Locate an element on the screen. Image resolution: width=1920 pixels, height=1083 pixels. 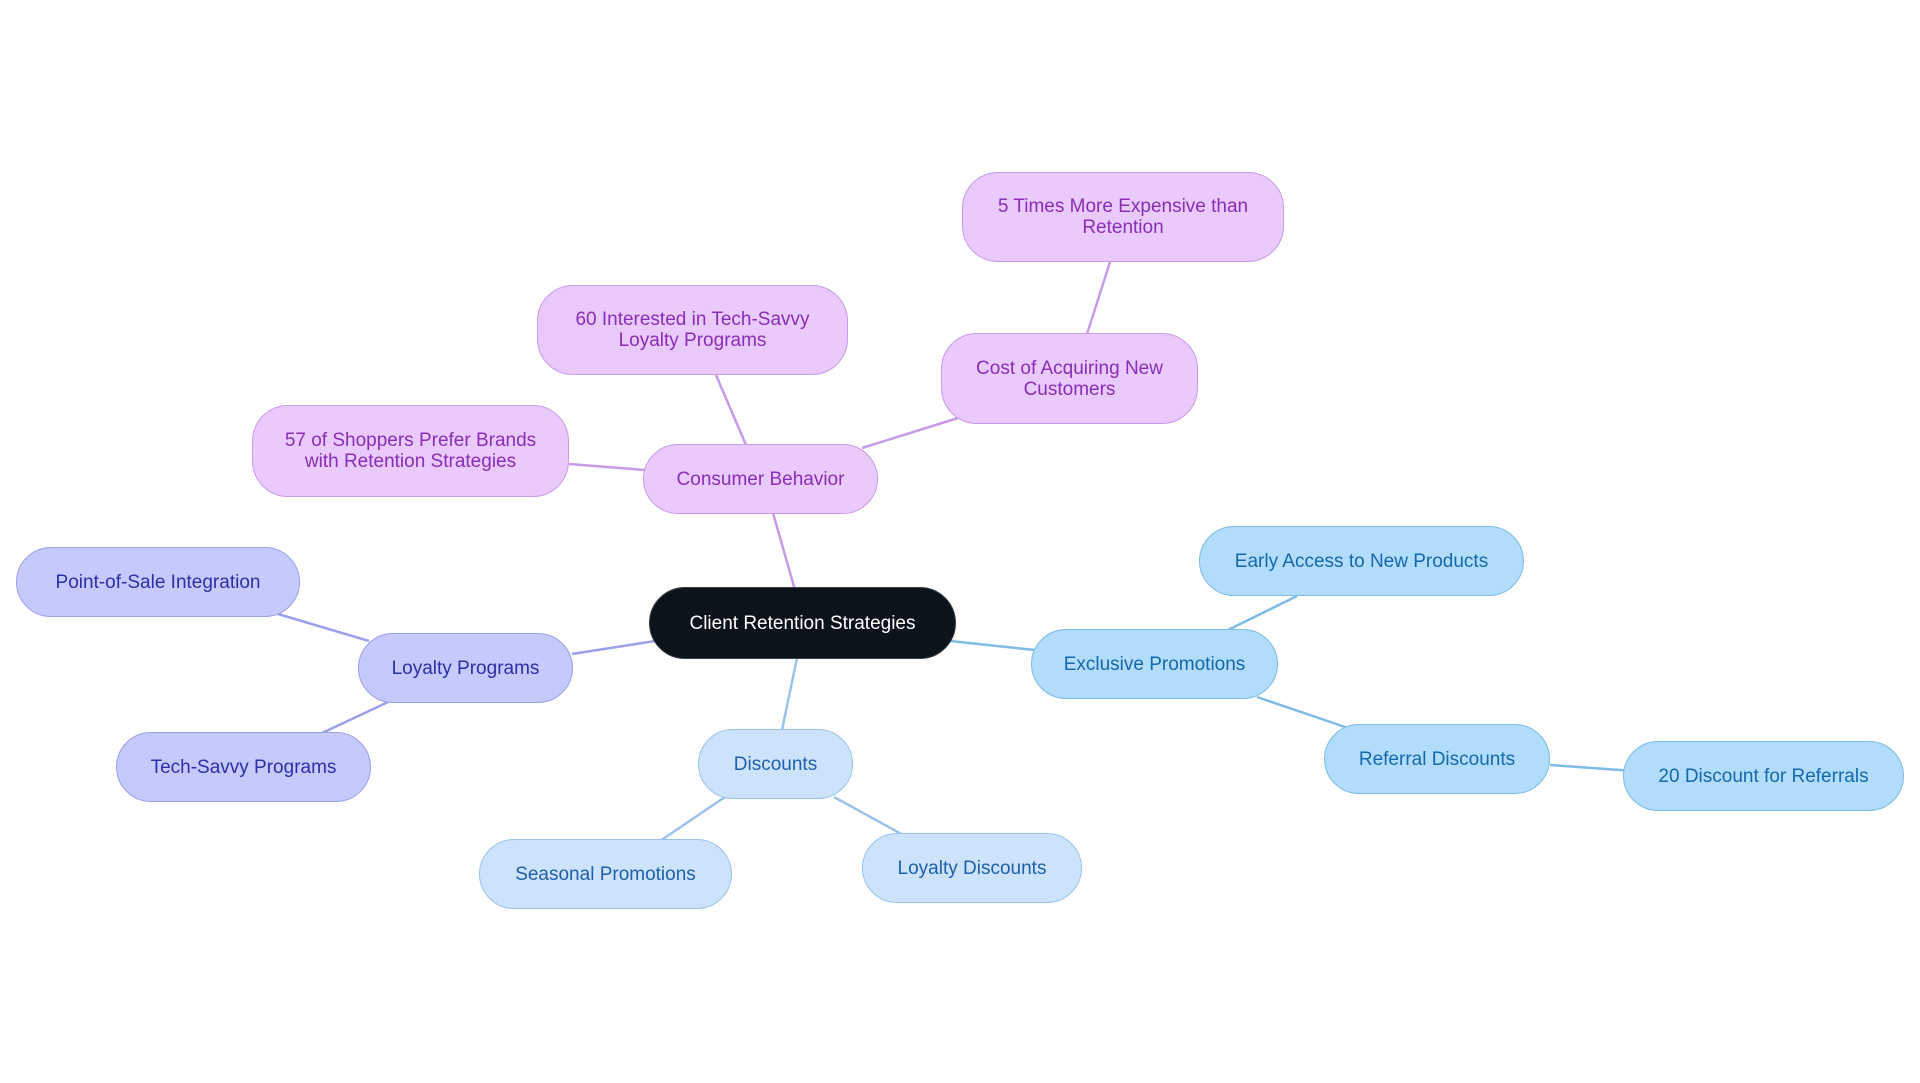
edge-loyalty-pos is located at coordinates (323, 627).